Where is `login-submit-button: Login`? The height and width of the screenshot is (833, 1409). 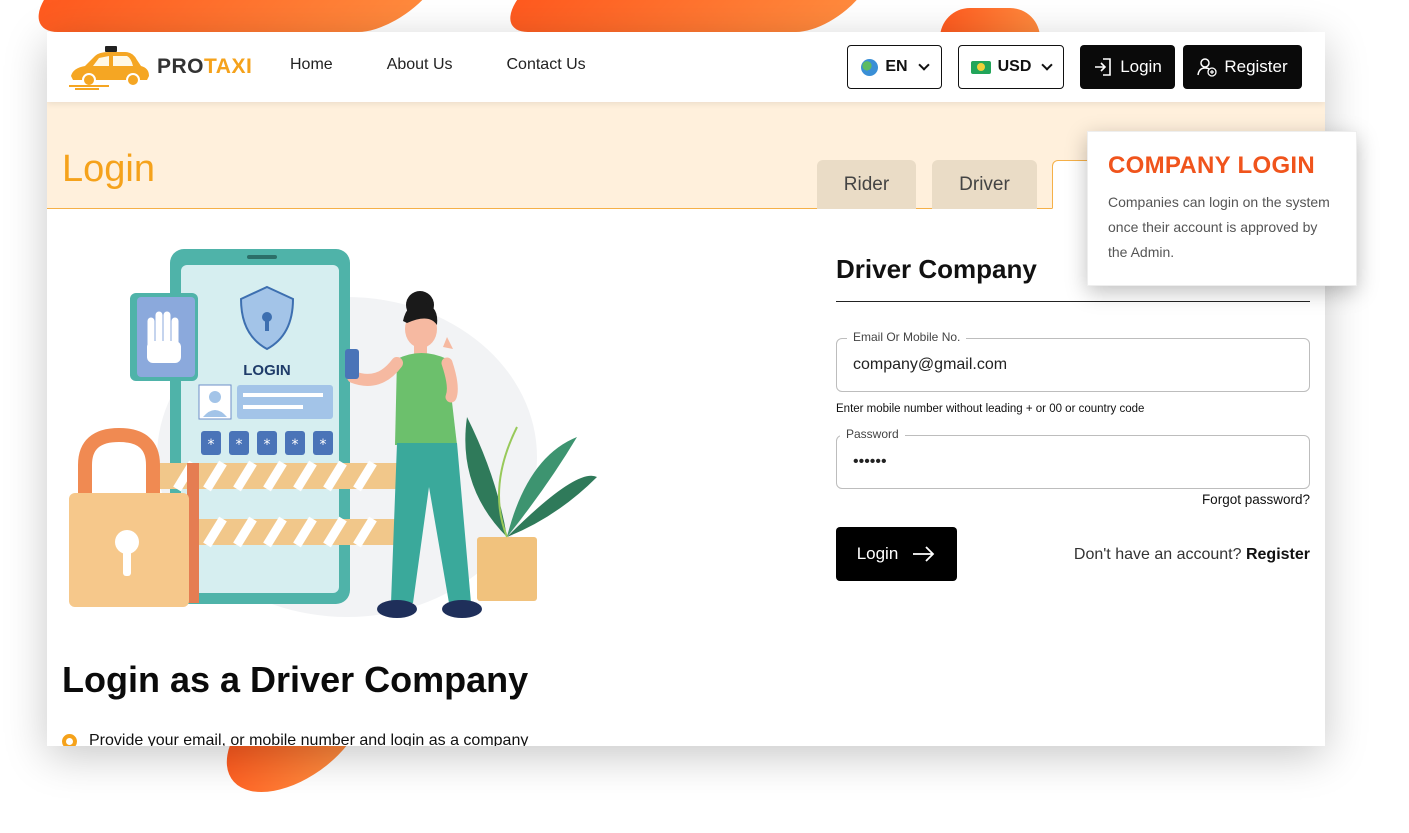 login-submit-button: Login is located at coordinates (896, 554).